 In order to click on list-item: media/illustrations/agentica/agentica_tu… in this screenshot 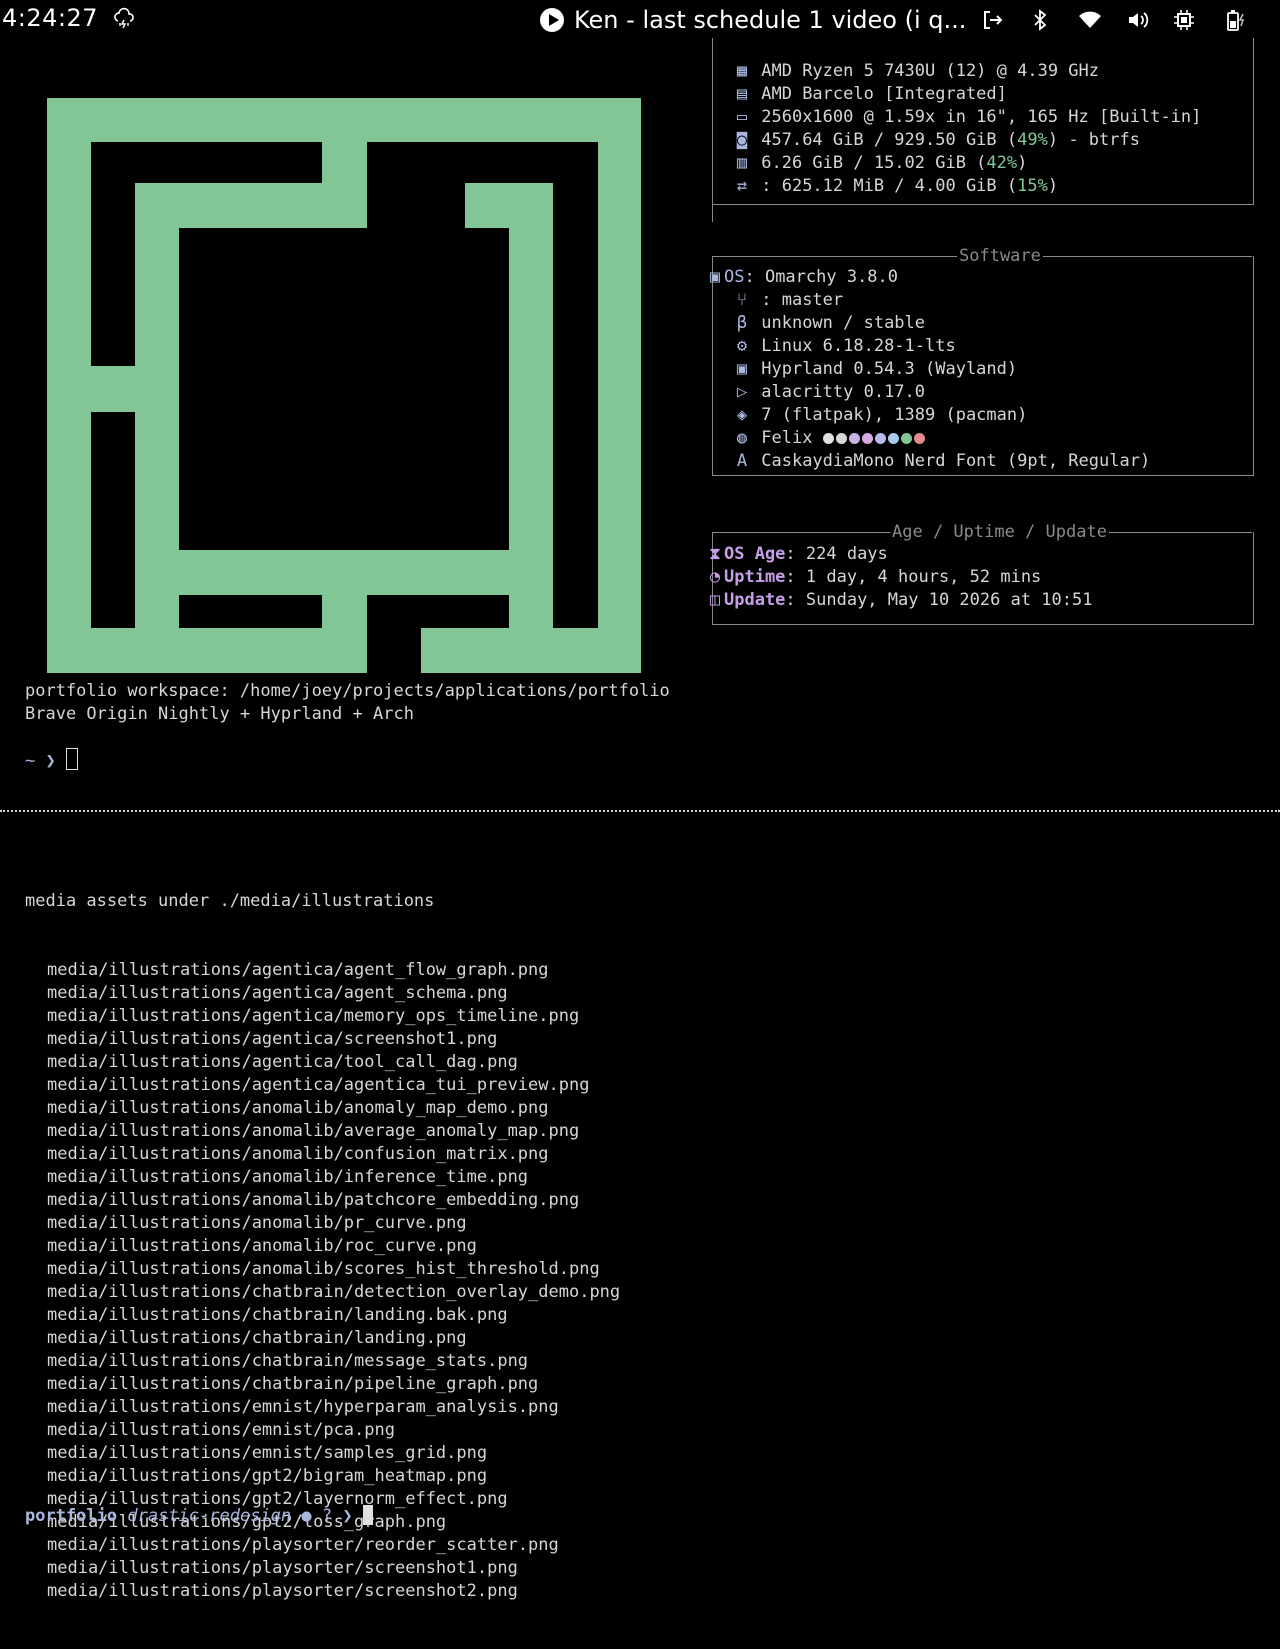, I will do `click(318, 1085)`.